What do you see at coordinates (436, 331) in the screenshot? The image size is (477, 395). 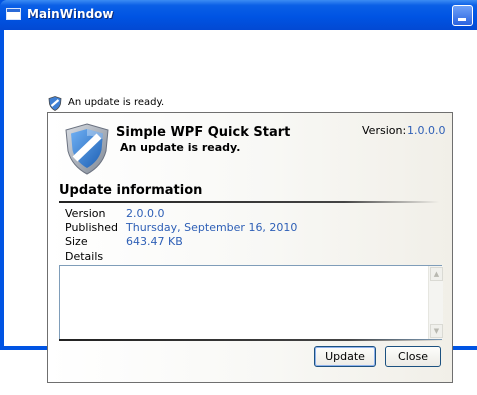 I see `scroll-down-icon: ▼` at bounding box center [436, 331].